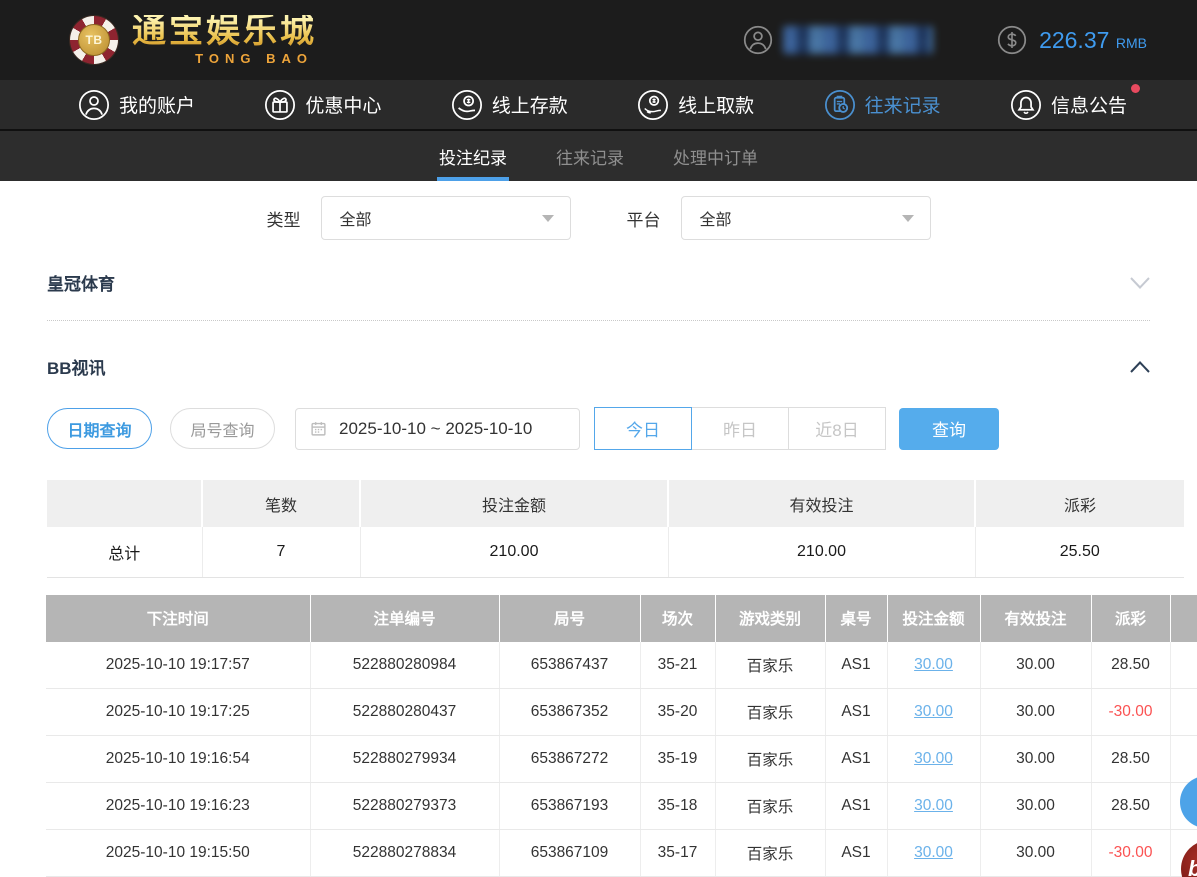 This screenshot has height=877, width=1197. What do you see at coordinates (1135, 88) in the screenshot?
I see `notification-dot` at bounding box center [1135, 88].